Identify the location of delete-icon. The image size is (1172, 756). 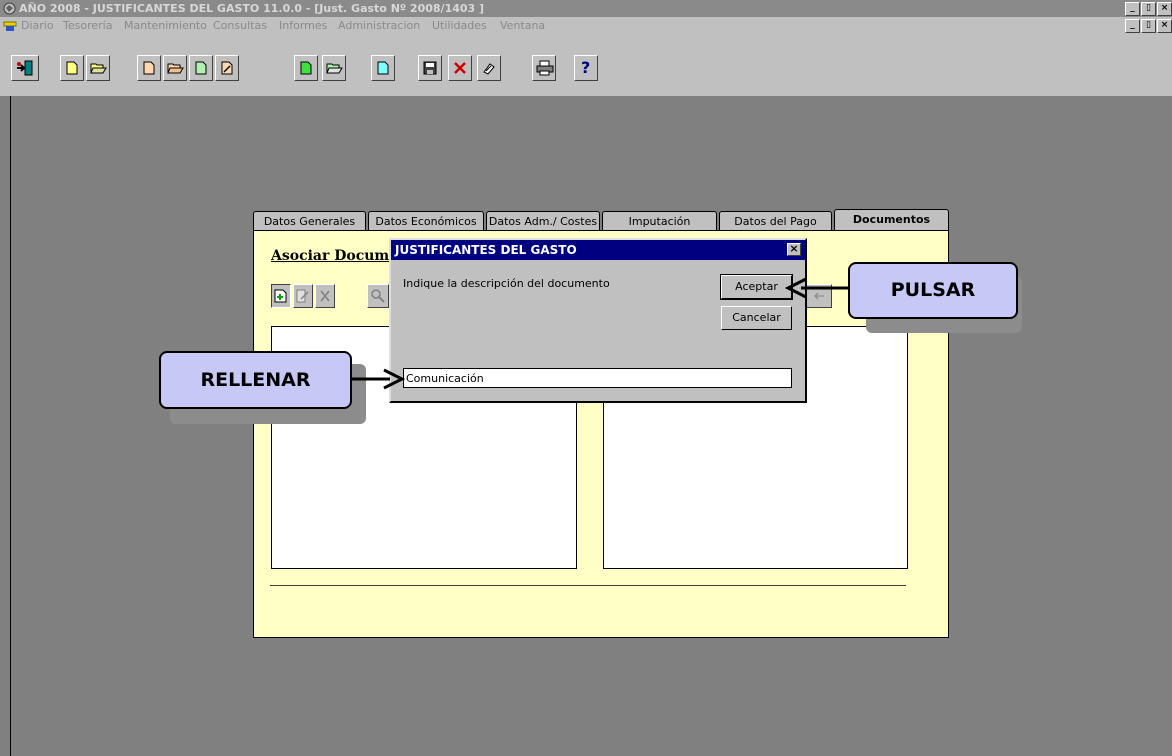
(460, 68).